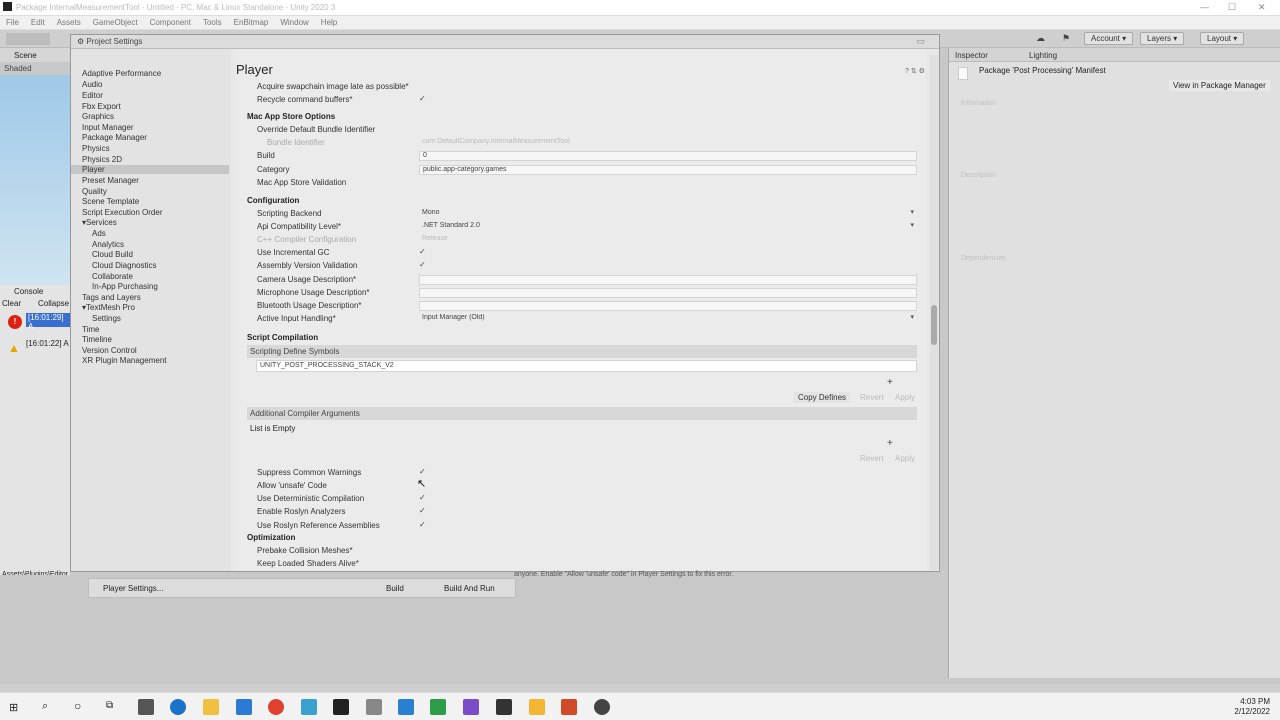 The image size is (1280, 720). What do you see at coordinates (102, 159) in the screenshot?
I see `nav-physics-2d: Physics 2D` at bounding box center [102, 159].